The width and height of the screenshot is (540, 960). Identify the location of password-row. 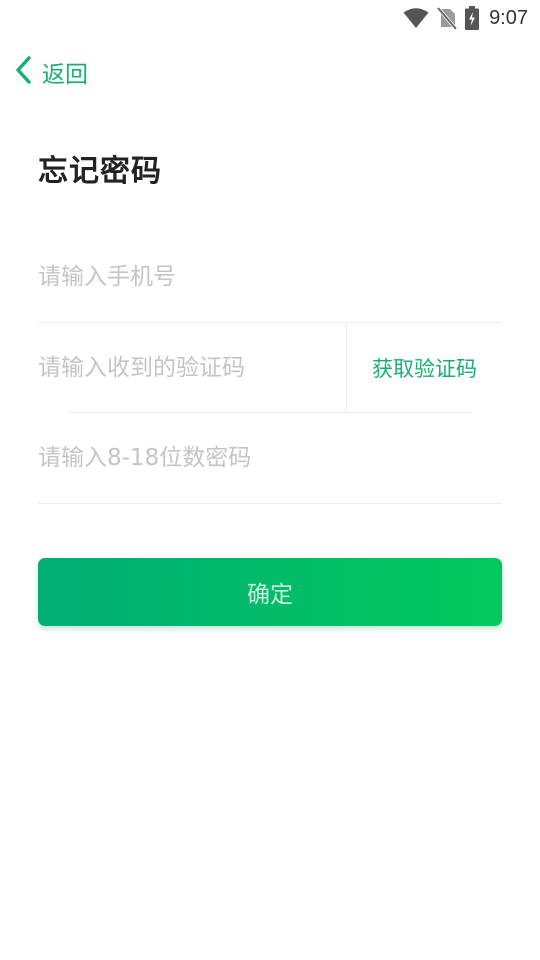
(270, 458).